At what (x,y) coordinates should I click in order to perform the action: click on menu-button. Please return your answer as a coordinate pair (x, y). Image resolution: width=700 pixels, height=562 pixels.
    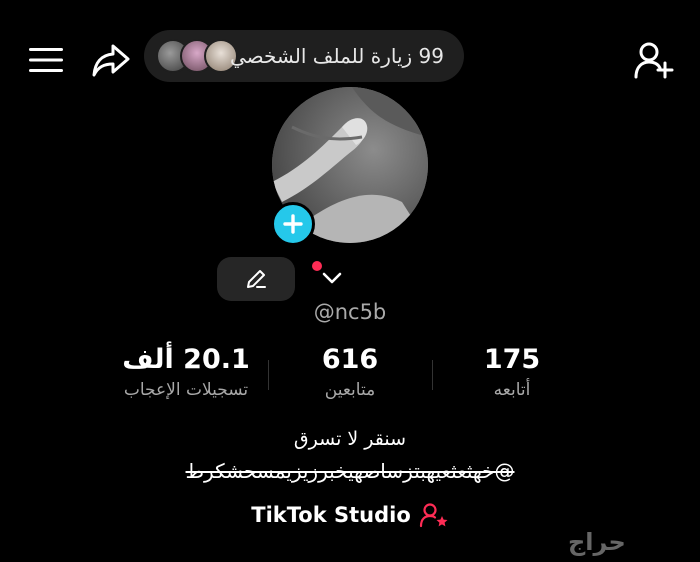
    Looking at the image, I should click on (46, 60).